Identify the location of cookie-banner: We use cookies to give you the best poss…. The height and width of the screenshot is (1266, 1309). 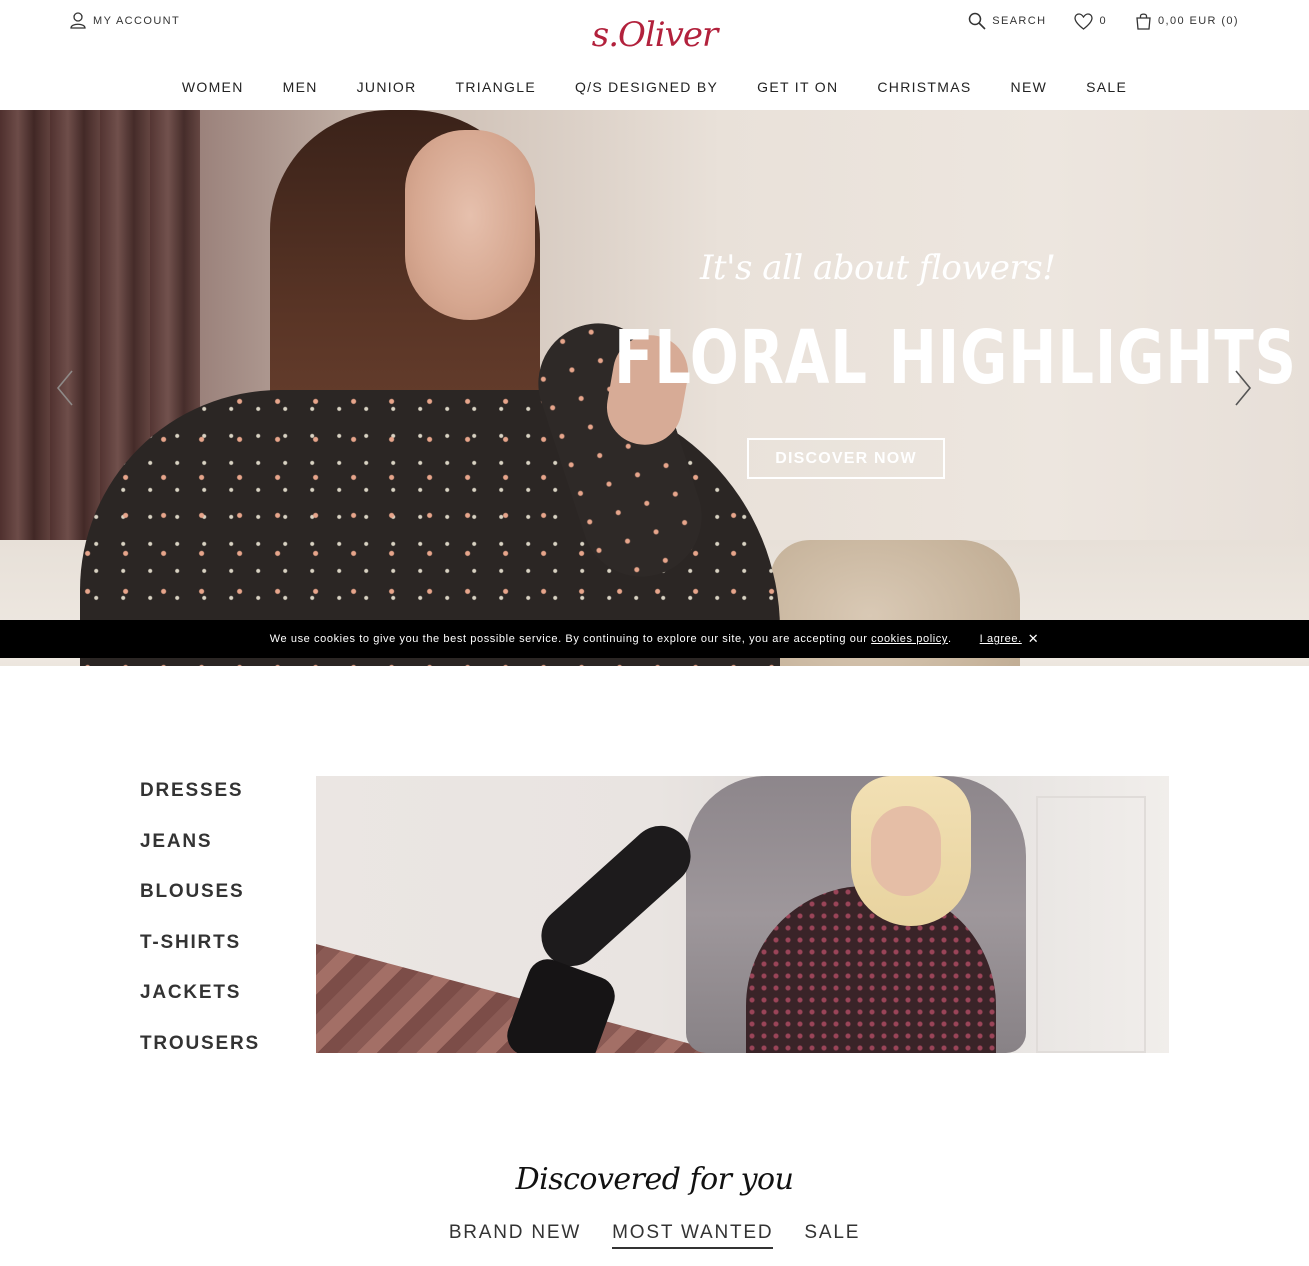
(654, 639).